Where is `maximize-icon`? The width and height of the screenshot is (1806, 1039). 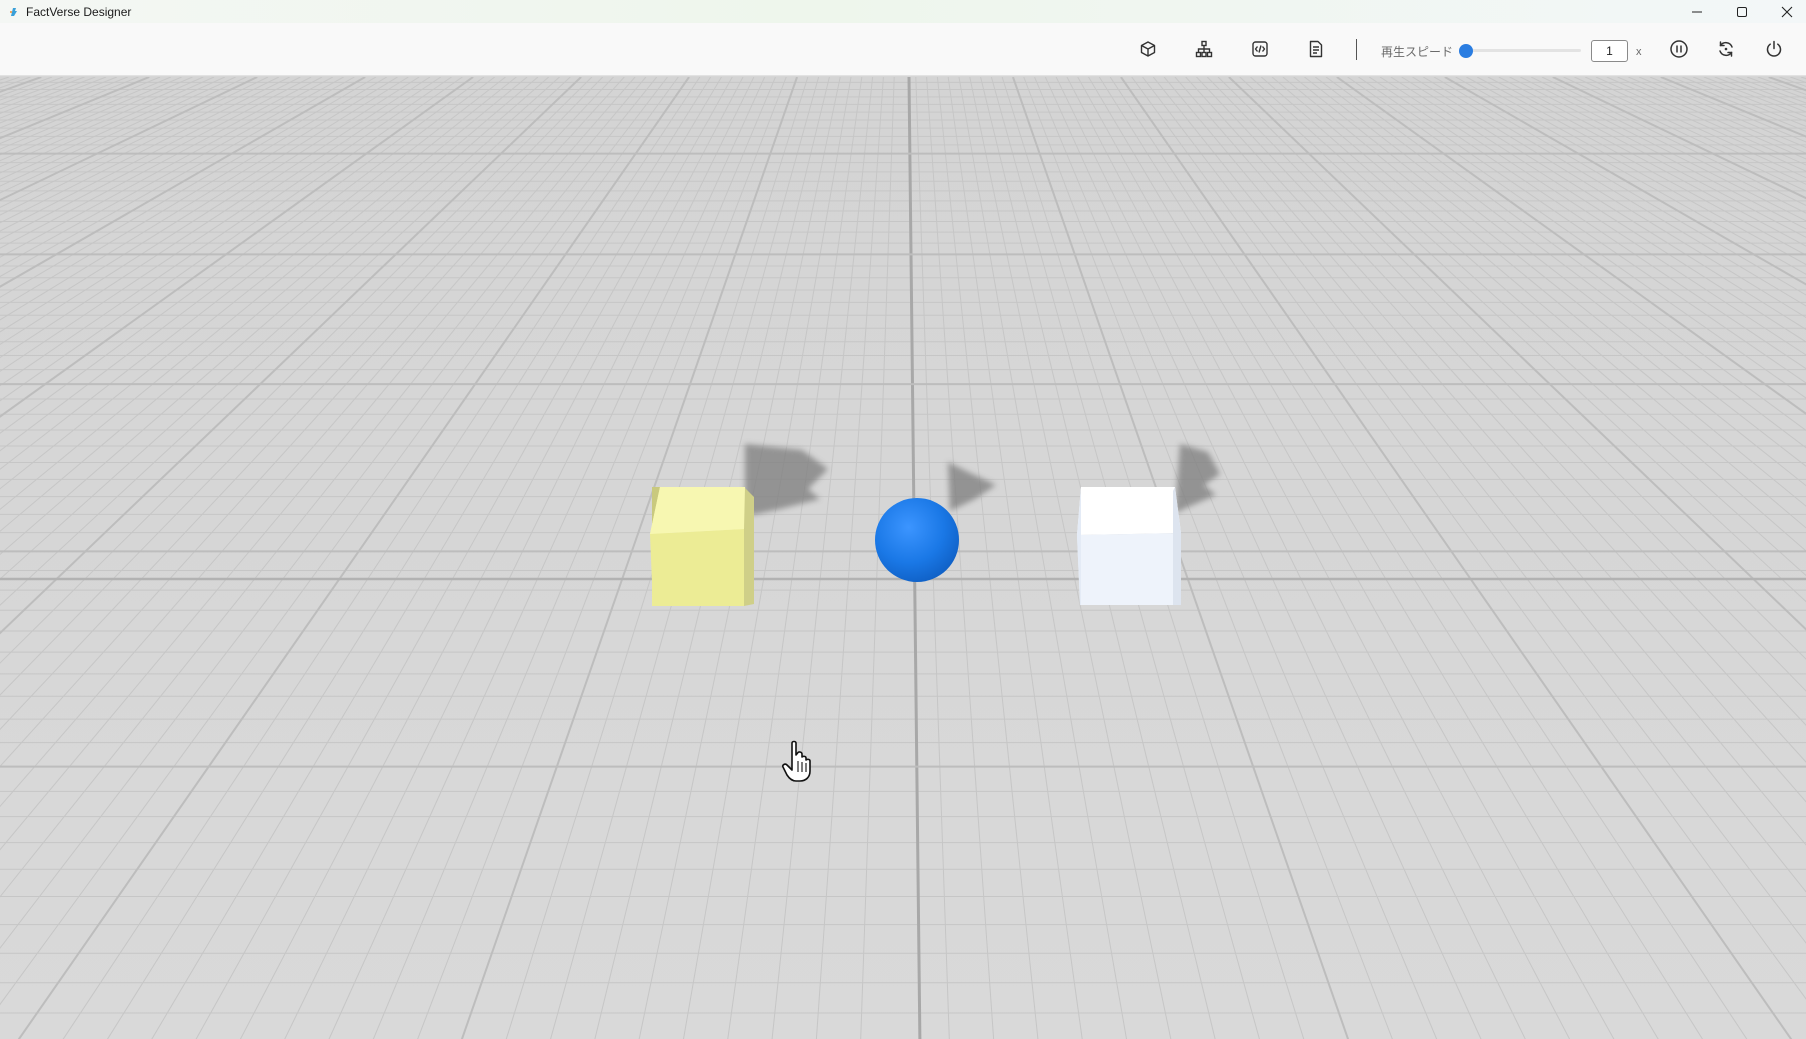
maximize-icon is located at coordinates (1742, 11).